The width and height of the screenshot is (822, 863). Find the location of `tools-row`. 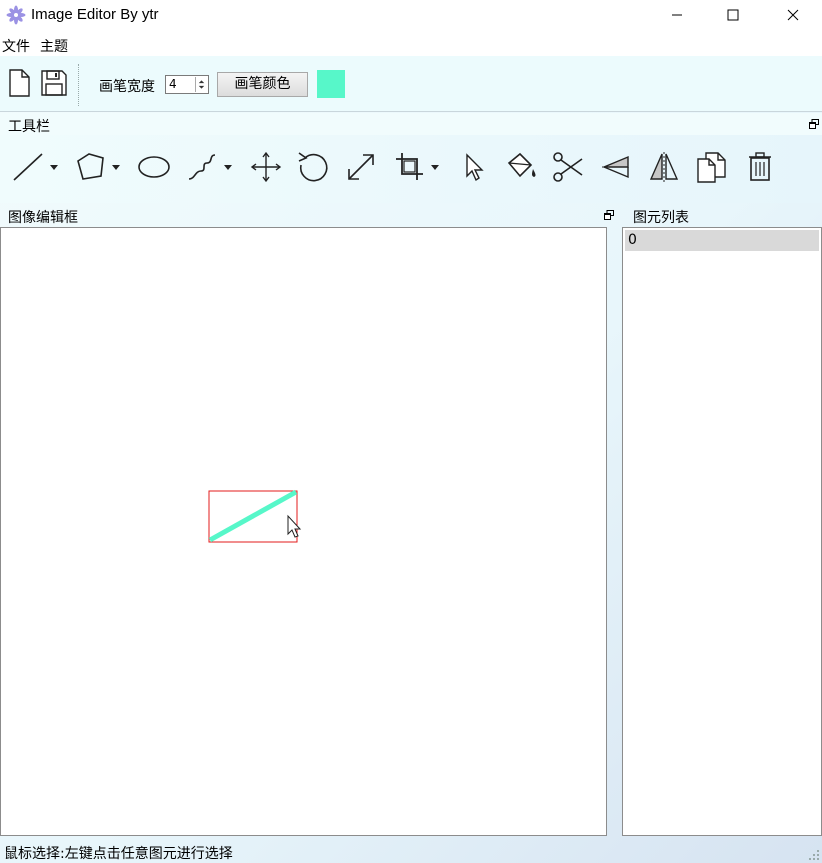

tools-row is located at coordinates (411, 169).